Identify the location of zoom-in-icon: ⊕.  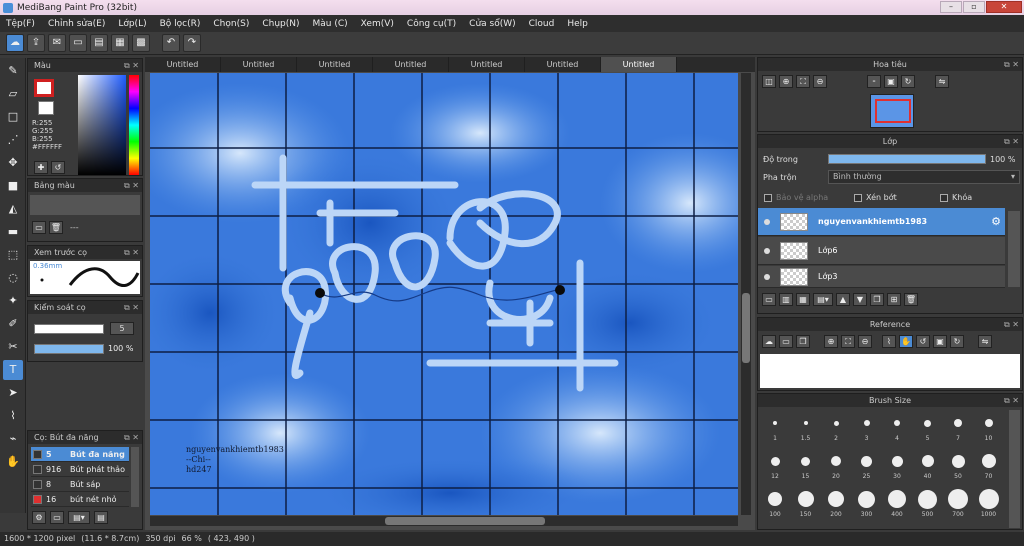
(831, 341).